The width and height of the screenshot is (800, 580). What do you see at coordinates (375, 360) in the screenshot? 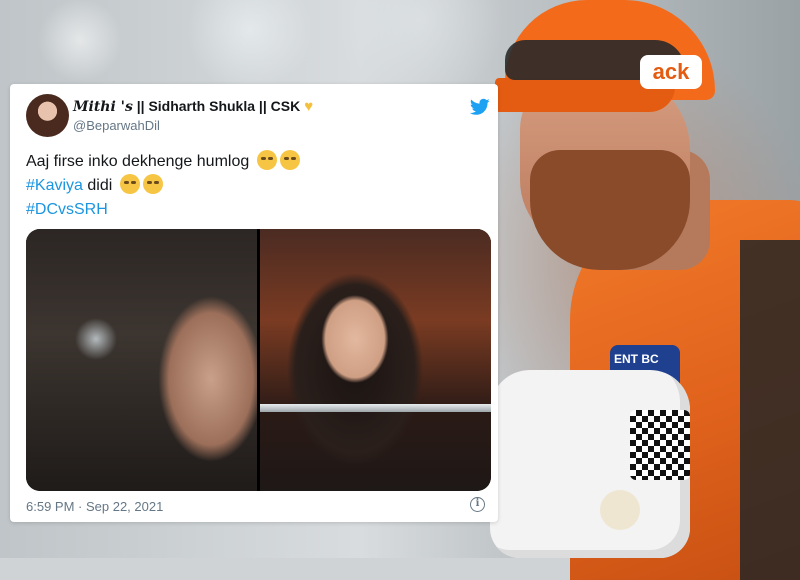
I see `media-image-right` at bounding box center [375, 360].